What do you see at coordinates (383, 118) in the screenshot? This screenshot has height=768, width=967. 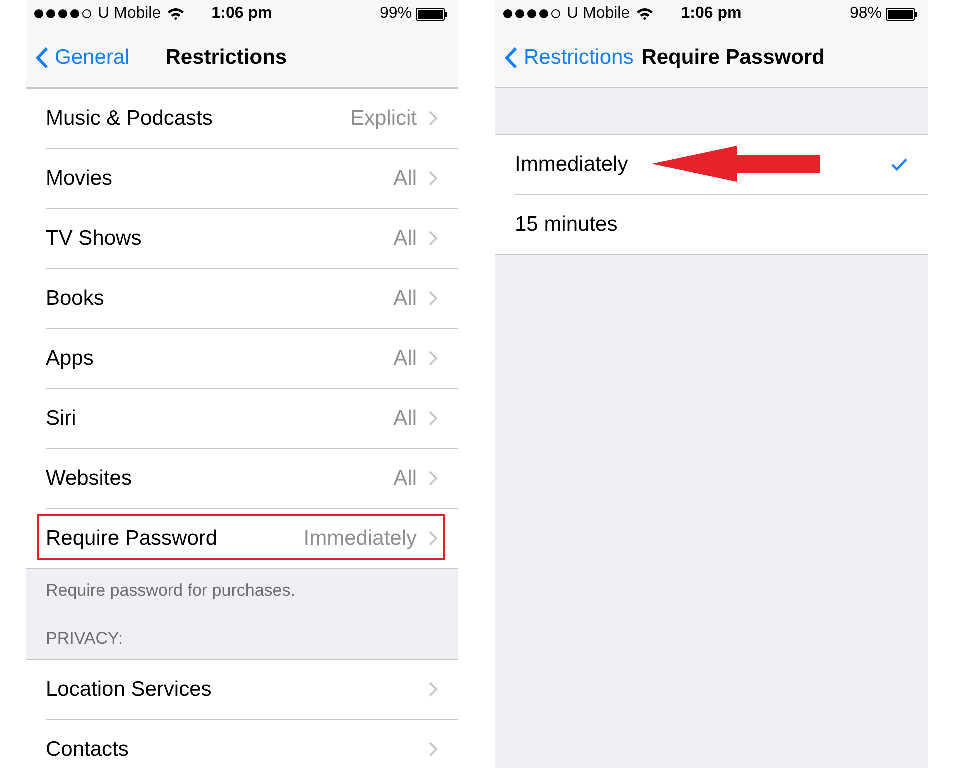 I see `row-value: Explicit` at bounding box center [383, 118].